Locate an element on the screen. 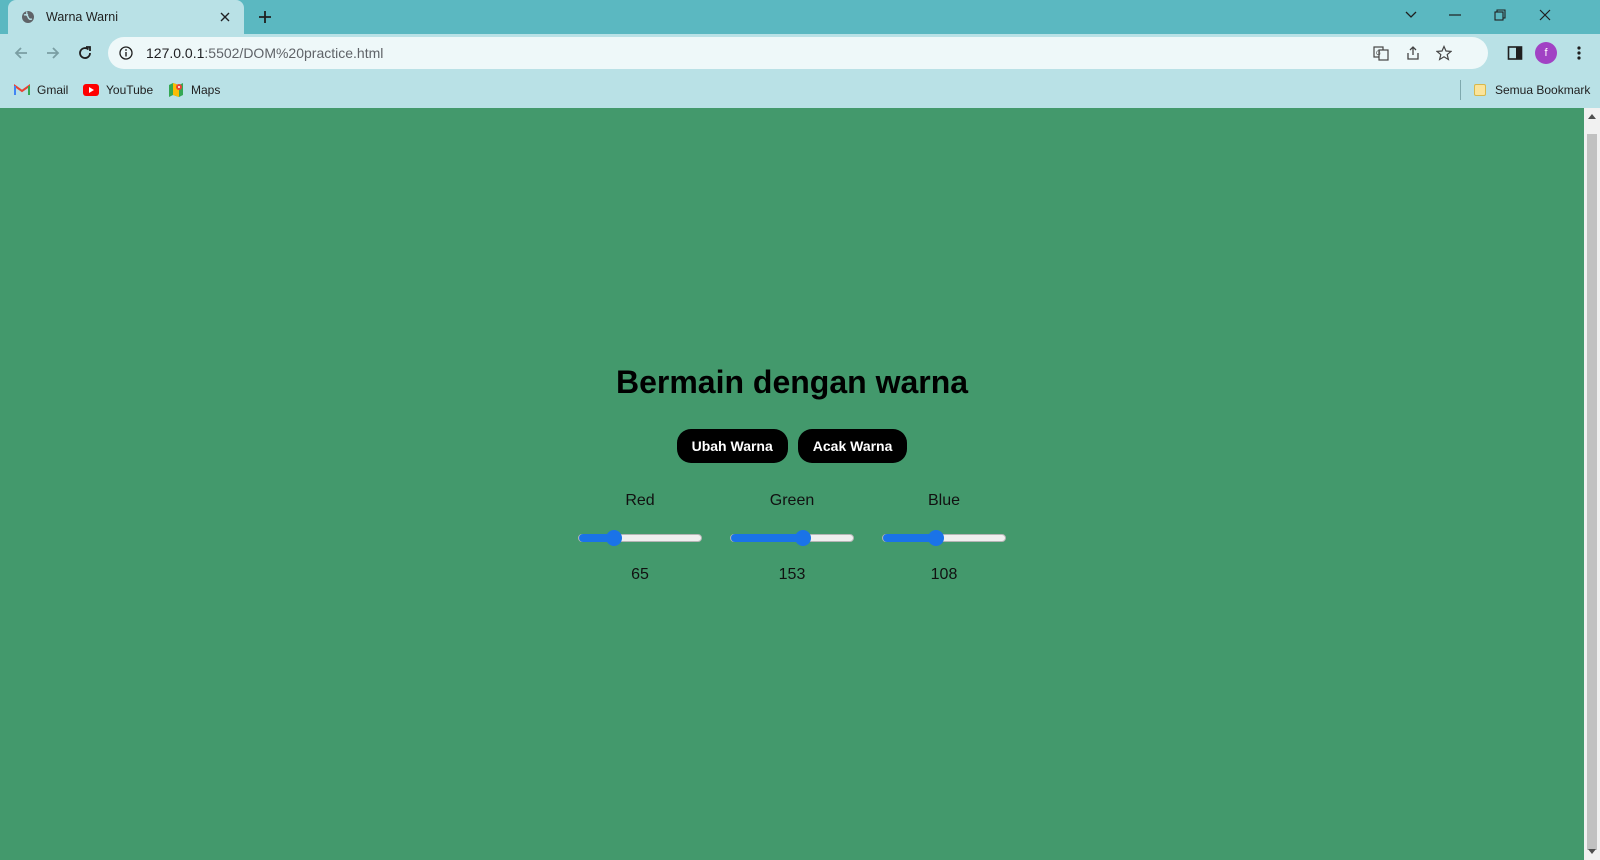 This screenshot has width=1600, height=860. profile-avatar: f is located at coordinates (1546, 53).